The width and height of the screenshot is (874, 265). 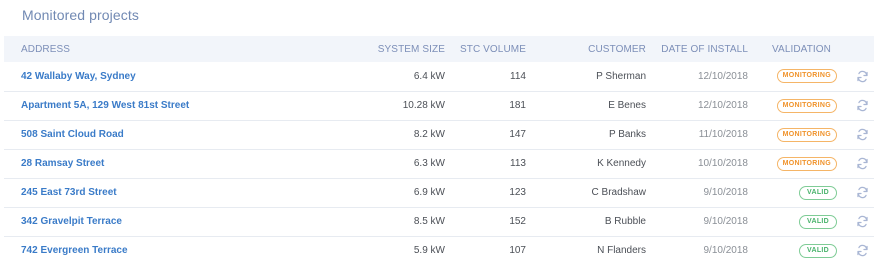 What do you see at coordinates (517, 105) in the screenshot?
I see `cell-stc-volume: 181` at bounding box center [517, 105].